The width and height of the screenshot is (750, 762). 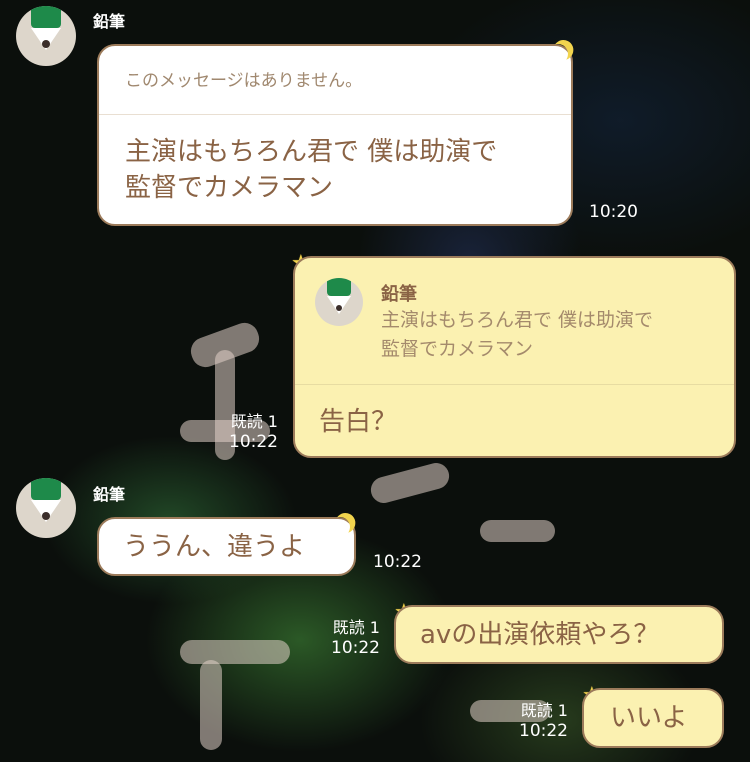 What do you see at coordinates (214, 547) in the screenshot?
I see `message-text: ううん、違うよ` at bounding box center [214, 547].